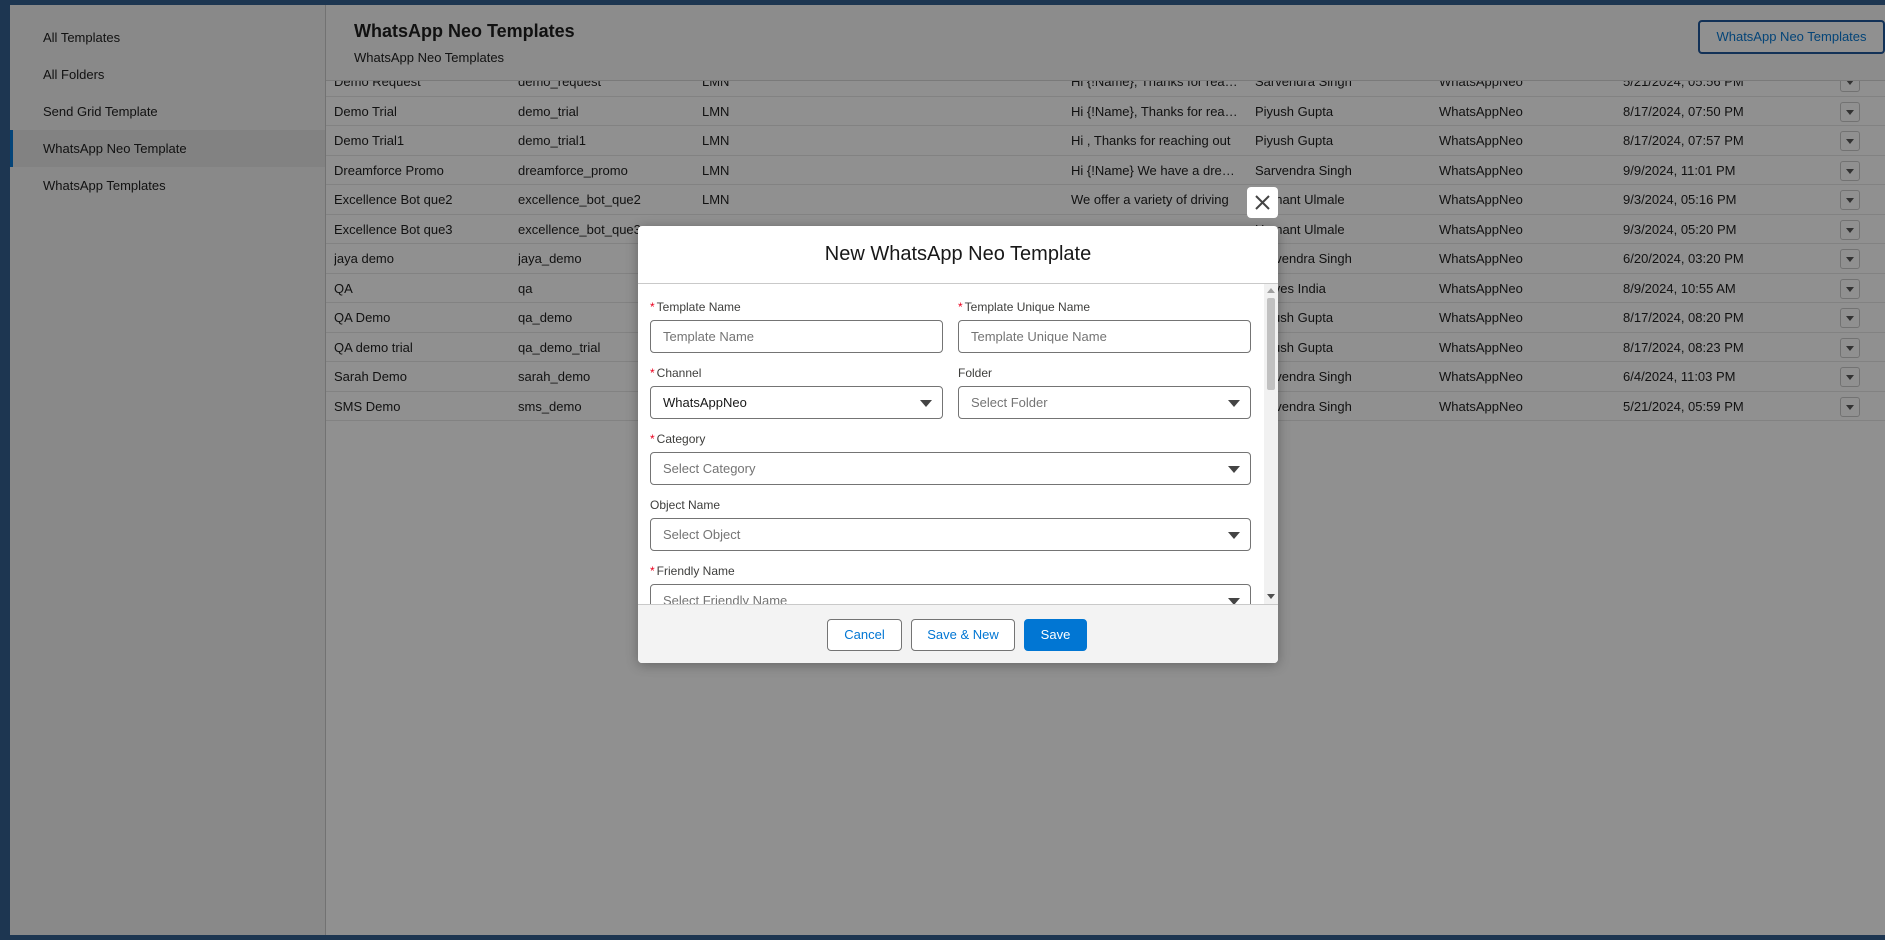 The height and width of the screenshot is (940, 1885). I want to click on template-name-input: Template Name, so click(796, 336).